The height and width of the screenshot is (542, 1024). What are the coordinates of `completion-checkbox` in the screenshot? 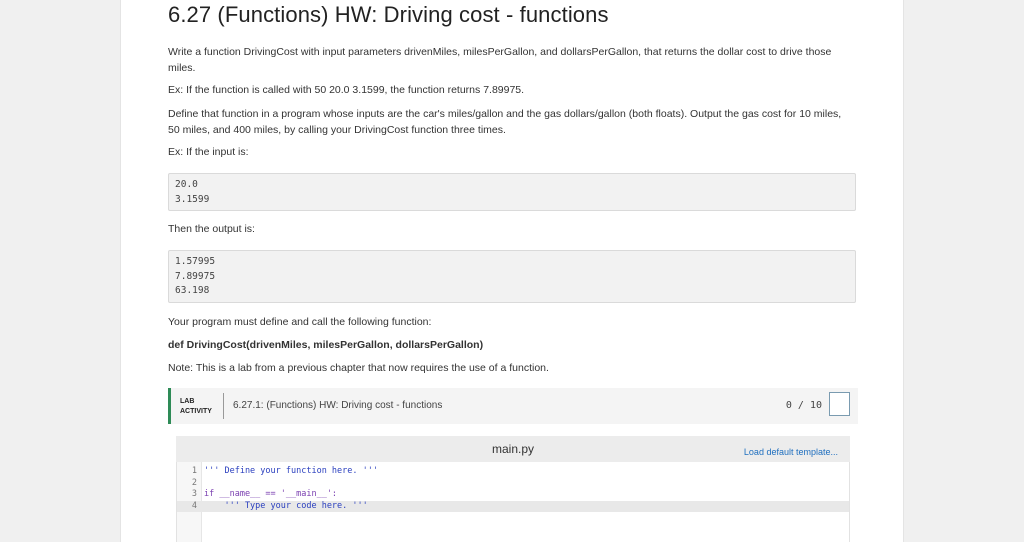 It's located at (839, 404).